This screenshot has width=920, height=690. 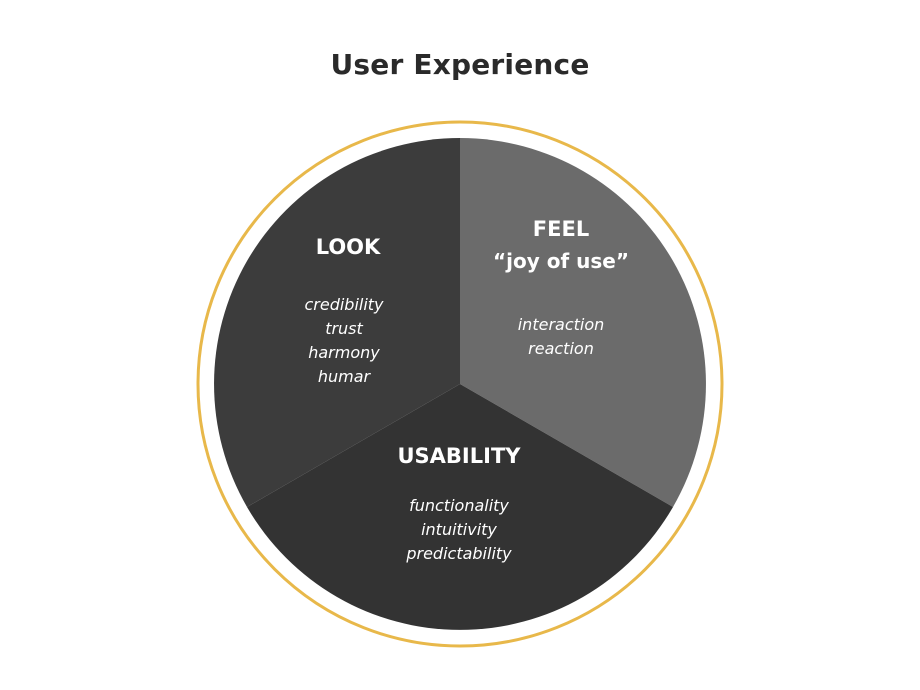 What do you see at coordinates (348, 247) in the screenshot?
I see `look-title: LOOK` at bounding box center [348, 247].